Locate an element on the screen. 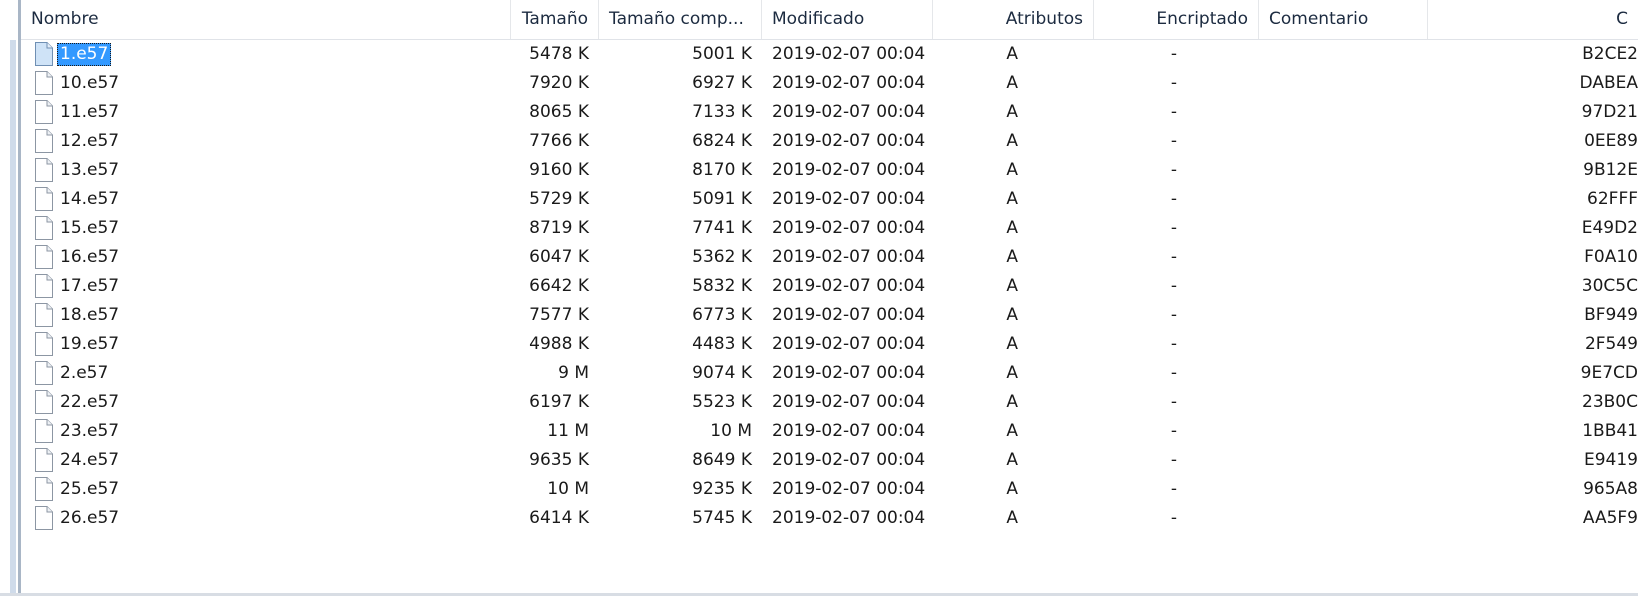 The height and width of the screenshot is (596, 1638). file-name: 25.e57 is located at coordinates (89, 489).